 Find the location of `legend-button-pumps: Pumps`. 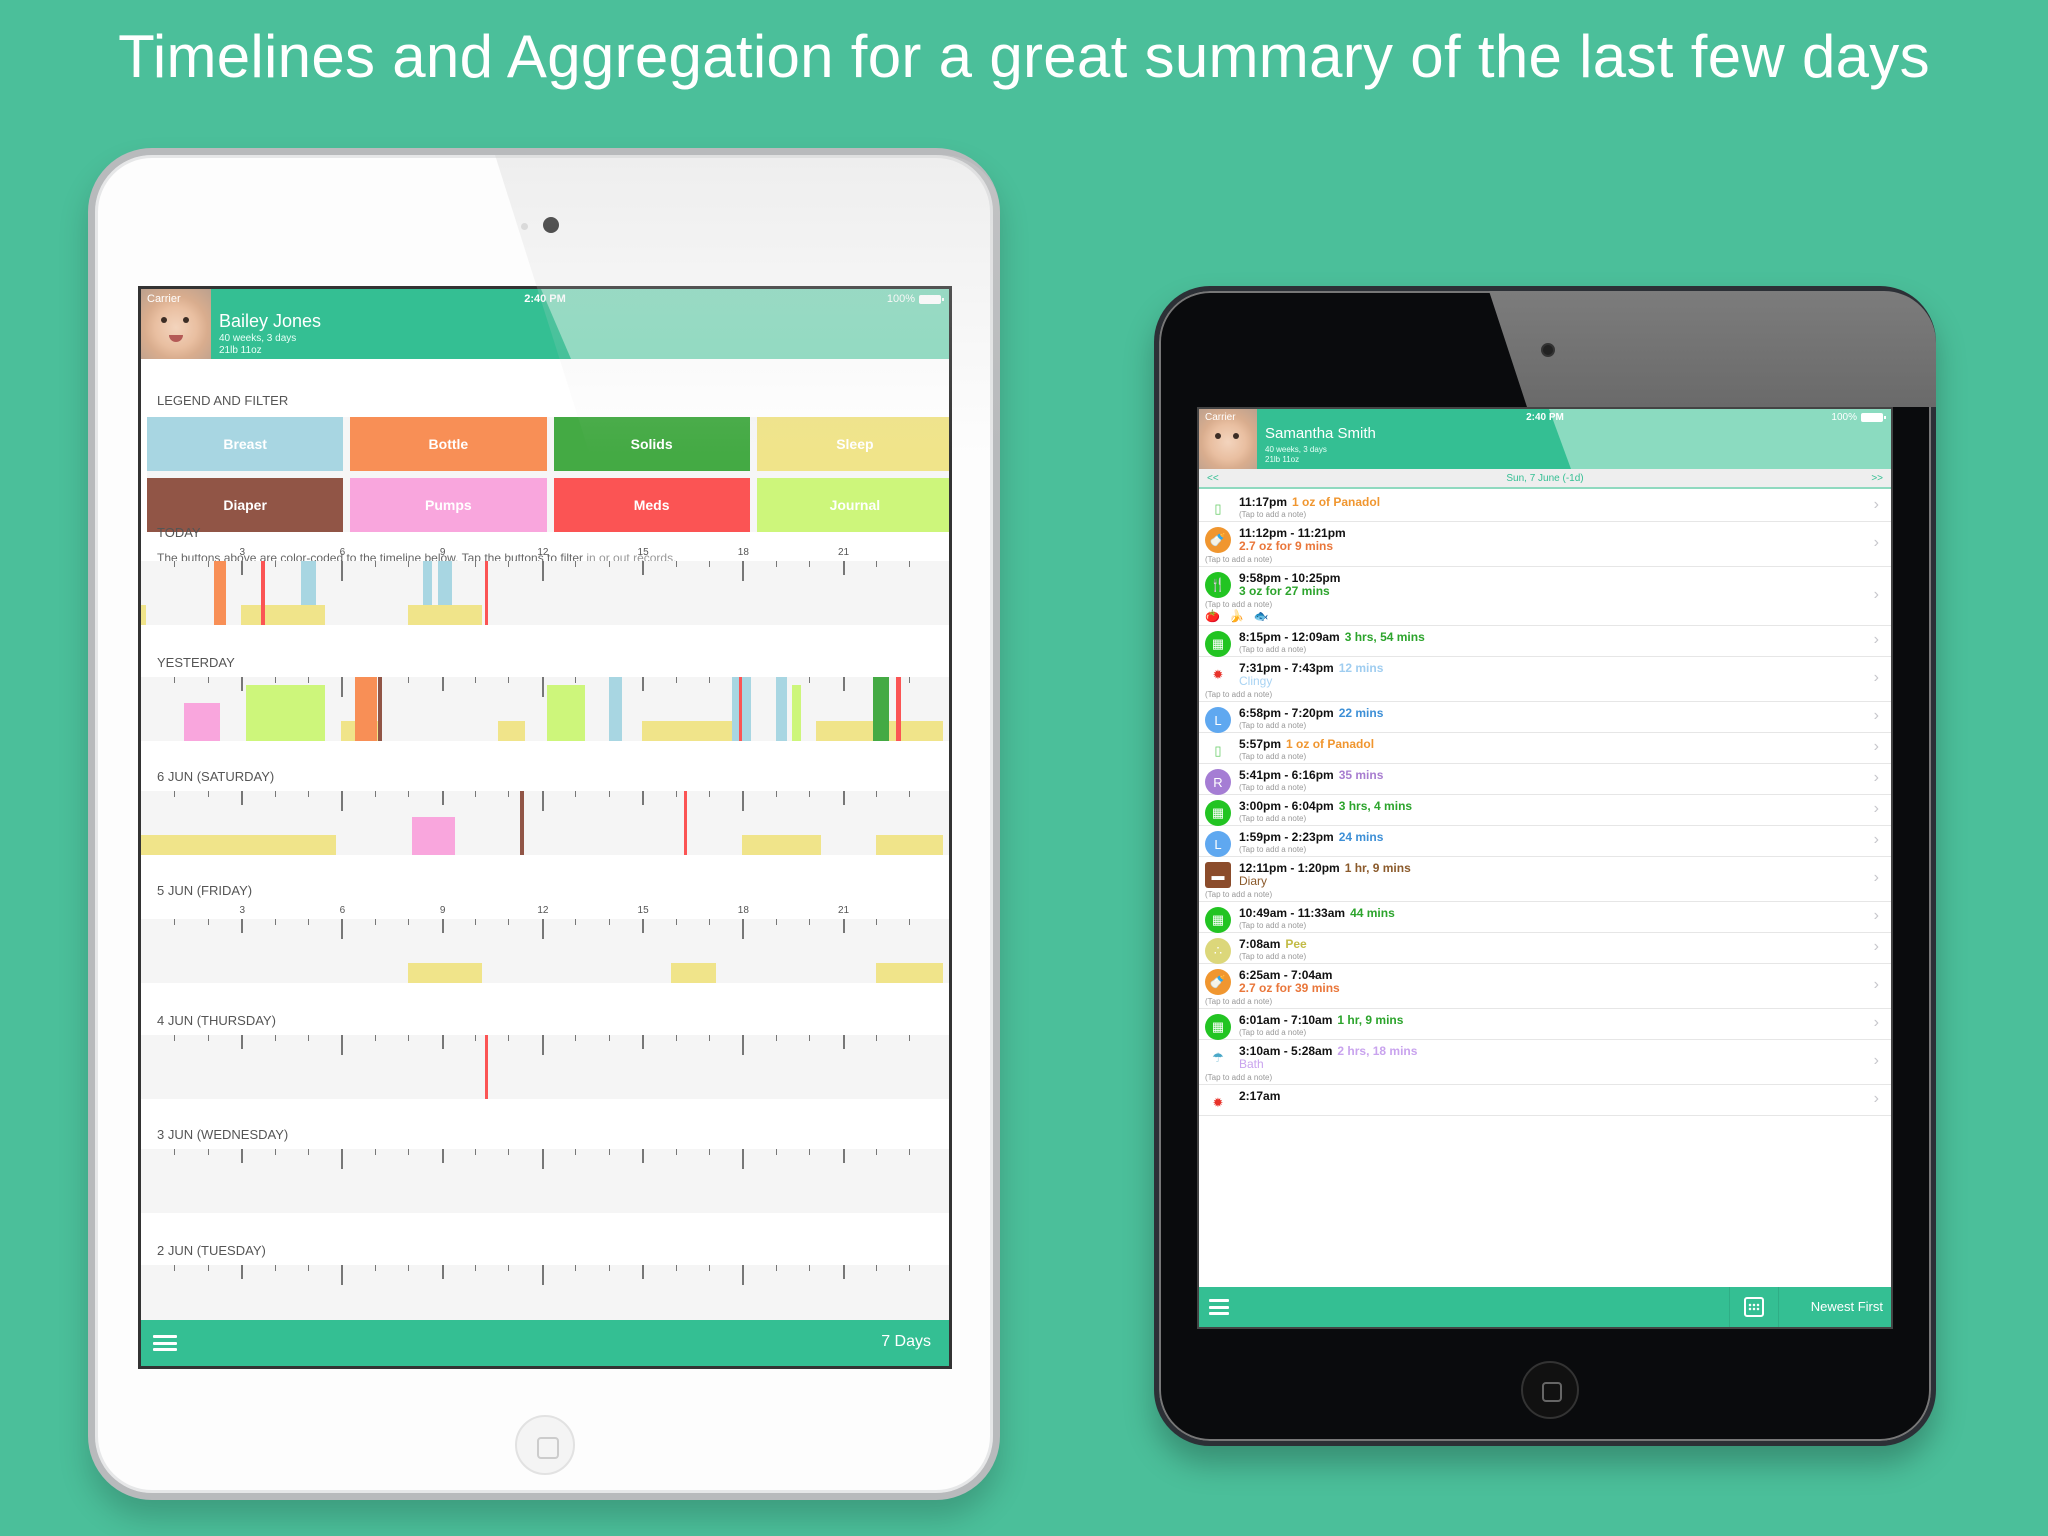

legend-button-pumps: Pumps is located at coordinates (448, 505).